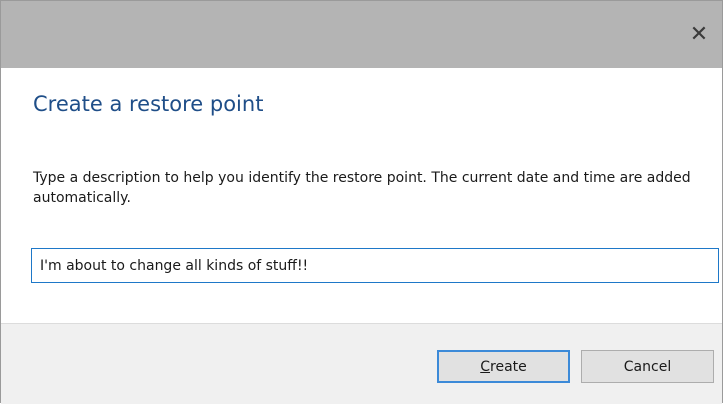 The width and height of the screenshot is (725, 405). I want to click on create-button: Create, so click(503, 366).